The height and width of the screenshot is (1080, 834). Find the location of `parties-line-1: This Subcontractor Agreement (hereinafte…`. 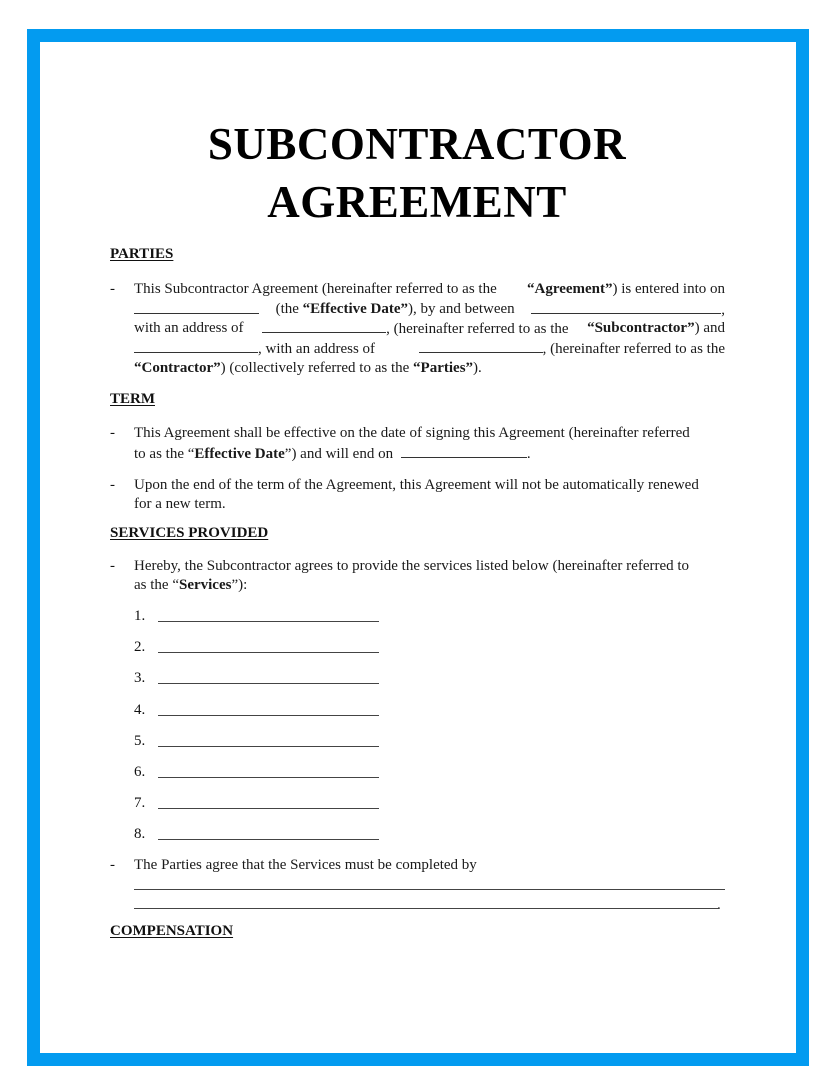

parties-line-1: This Subcontractor Agreement (hereinafte… is located at coordinates (429, 289).